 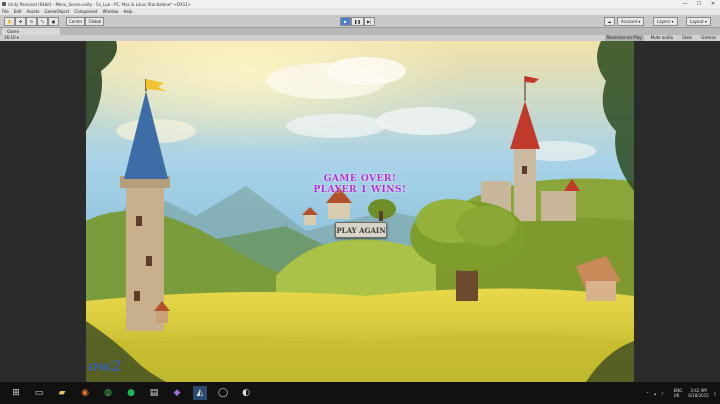 I want to click on pivot-toggles: Center Global, so click(x=85, y=21).